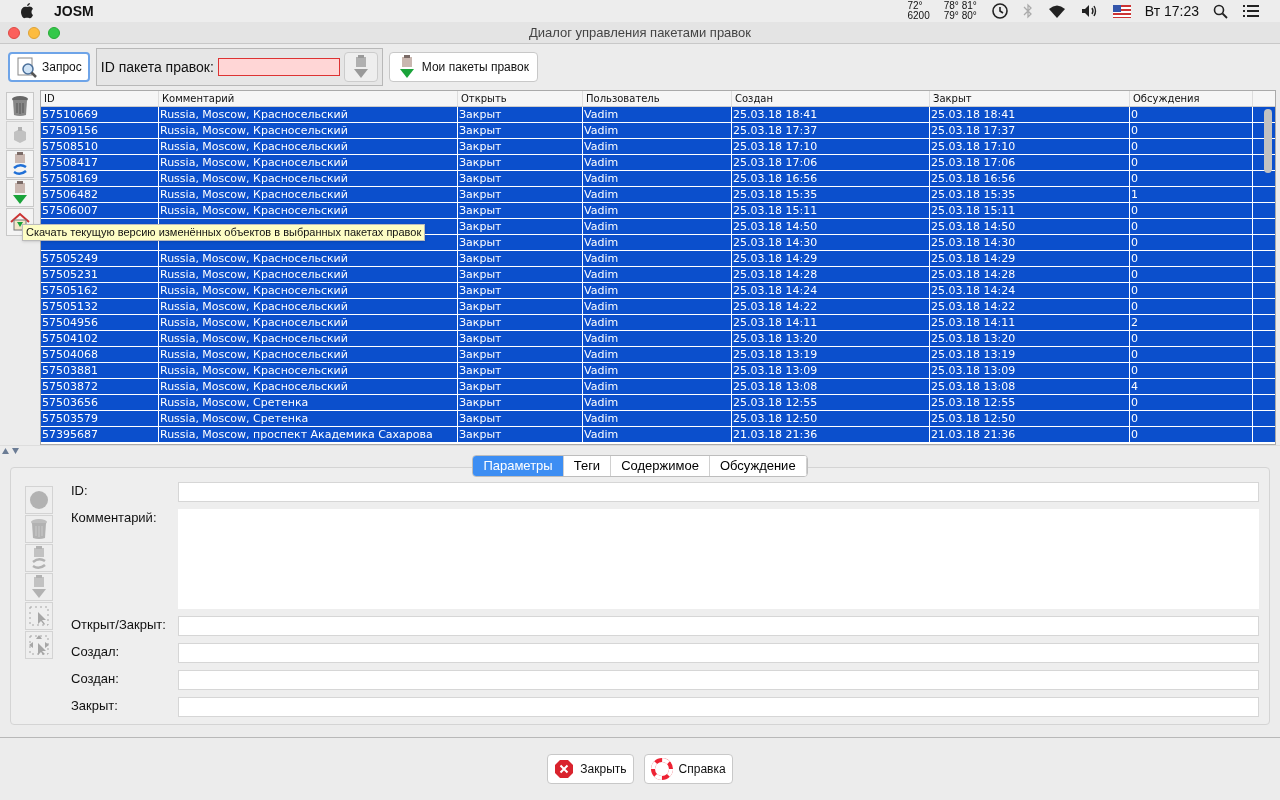 This screenshot has height=800, width=1280. What do you see at coordinates (658, 115) in the screenshot?
I see `table-row: 57510669 Russia, Moscow, Красносельский Закрыт Vadim 25.03.18 18:41 25.03.18 18:41 0` at bounding box center [658, 115].